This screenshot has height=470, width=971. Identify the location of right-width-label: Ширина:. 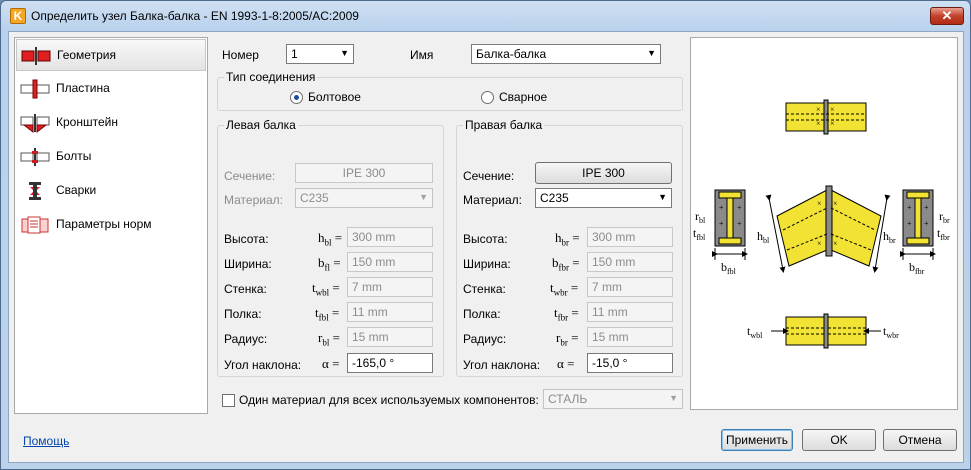
(487, 264).